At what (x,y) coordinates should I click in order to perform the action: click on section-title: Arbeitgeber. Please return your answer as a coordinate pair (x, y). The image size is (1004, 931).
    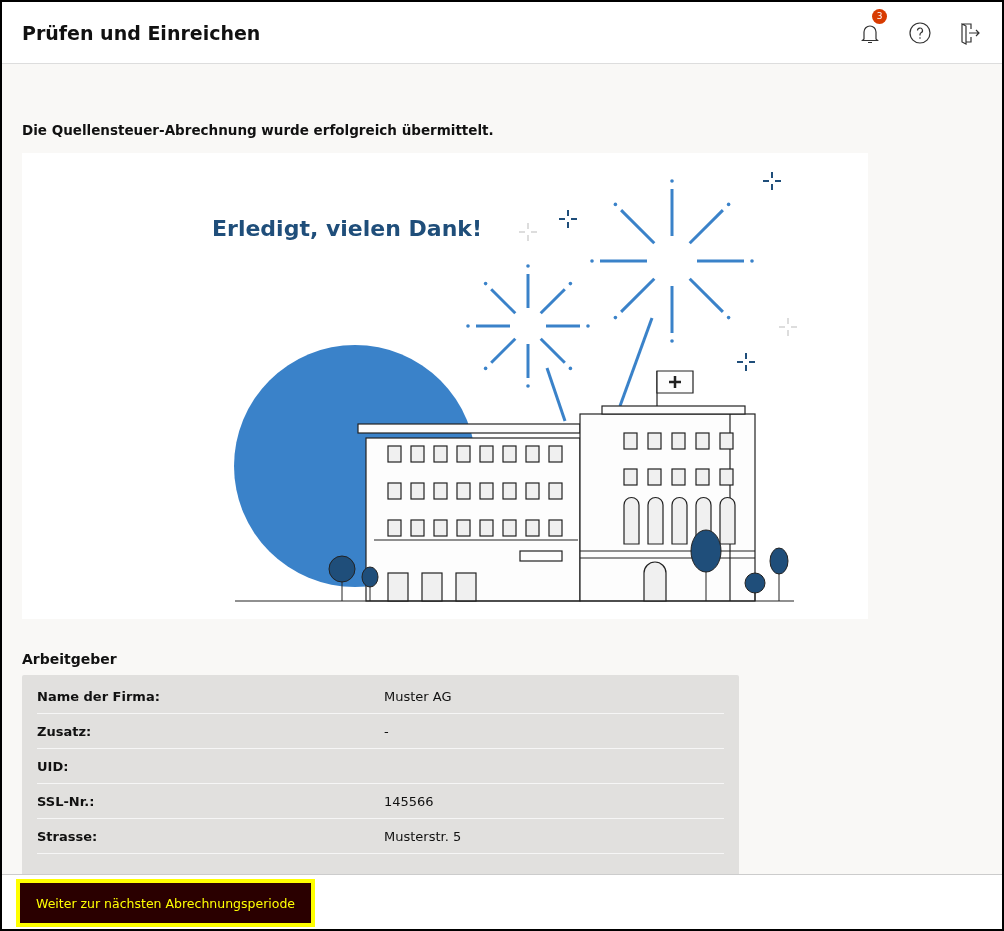
    Looking at the image, I should click on (70, 659).